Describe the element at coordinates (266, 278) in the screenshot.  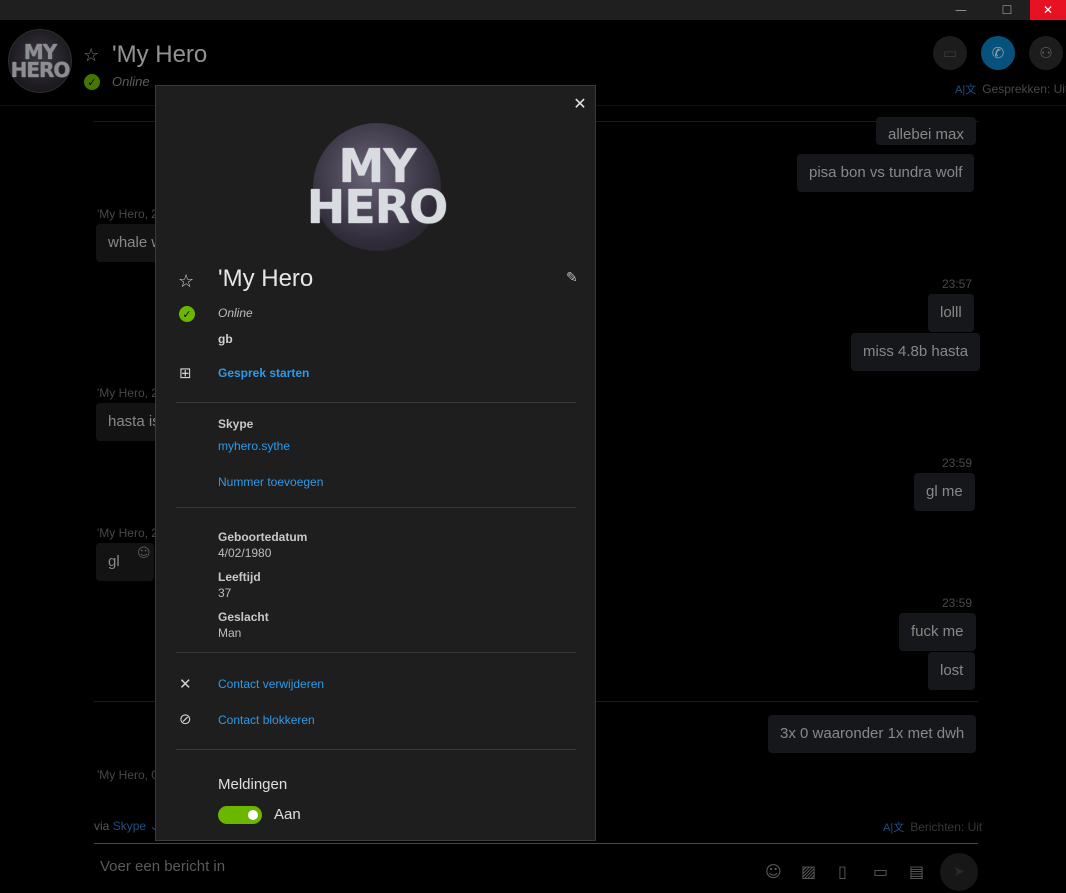
I see `profile-name: 'My Hero` at that location.